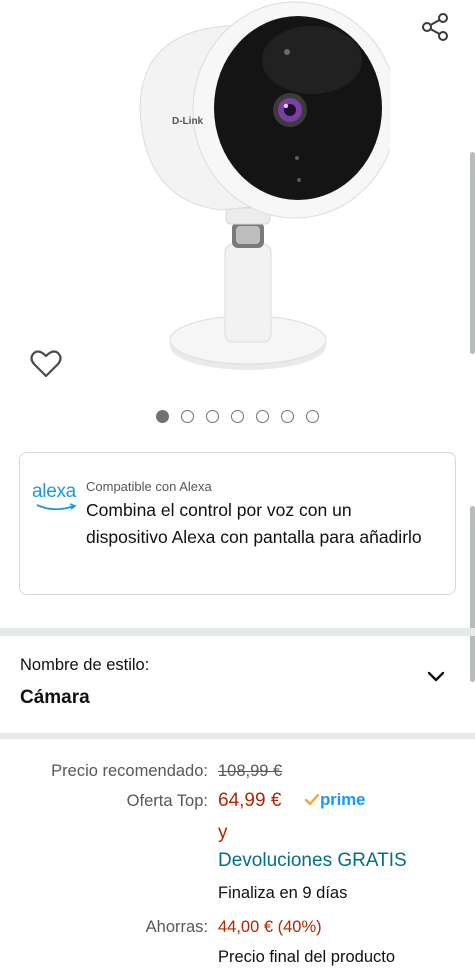  Describe the element at coordinates (343, 799) in the screenshot. I see `prime-badge: prime` at that location.